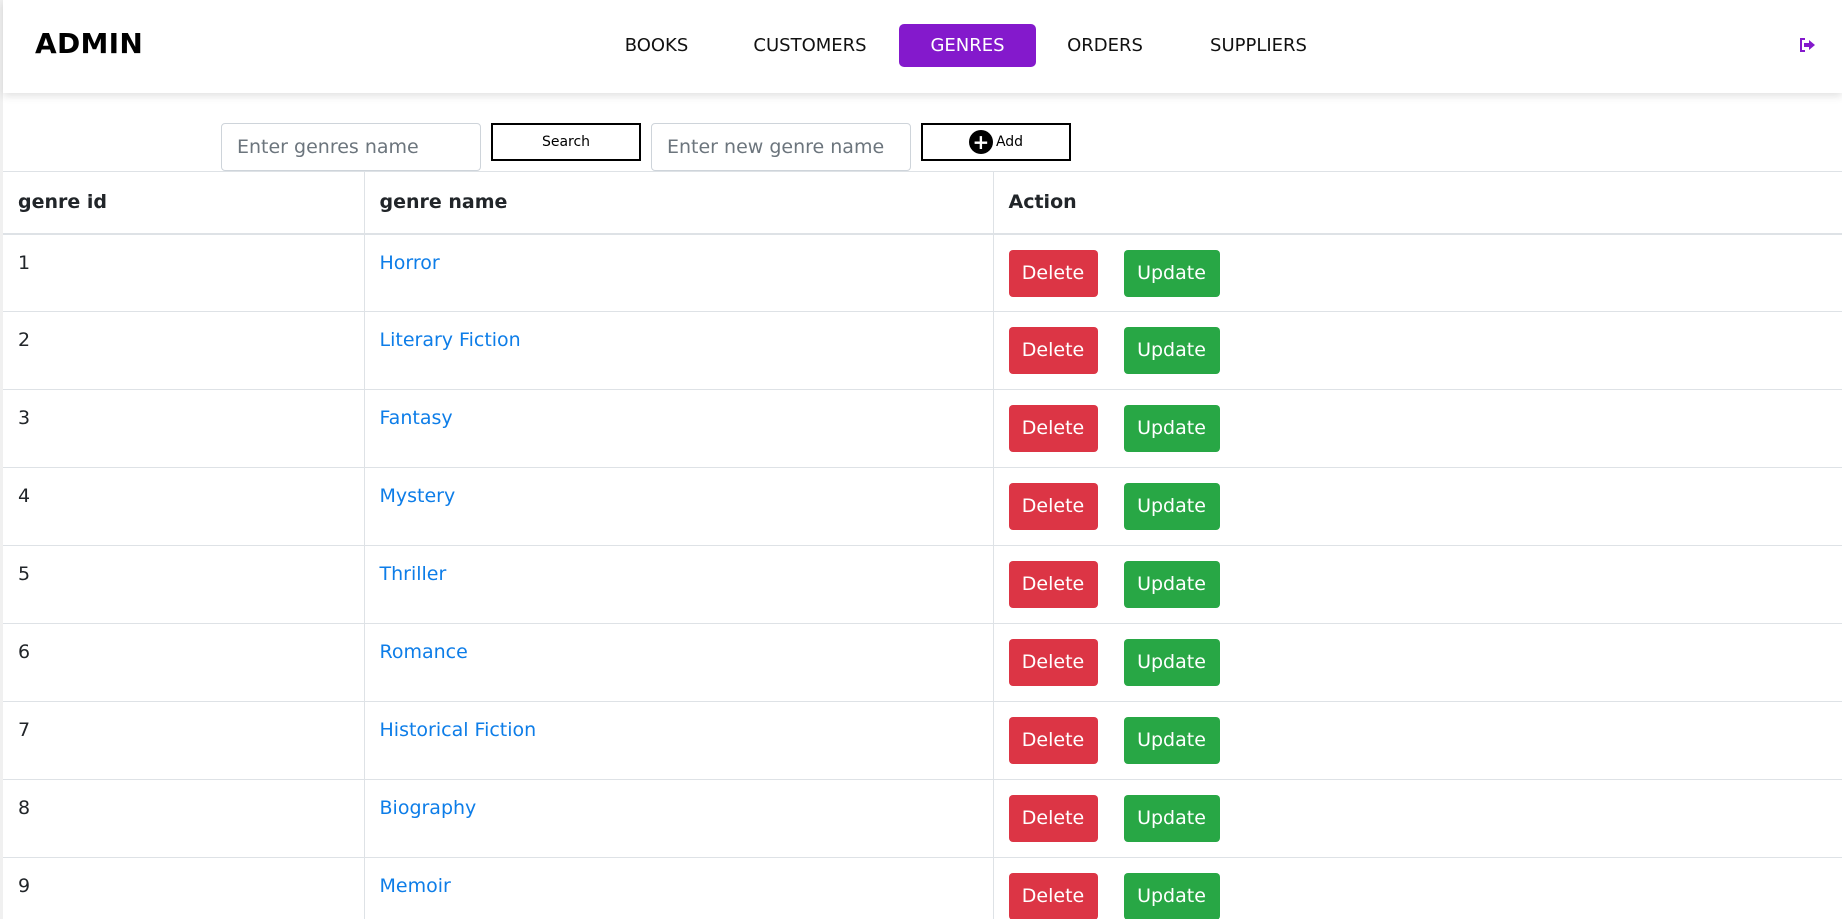 The width and height of the screenshot is (1842, 919). I want to click on table-row: 2 Literary Fiction Delete Update, so click(922, 350).